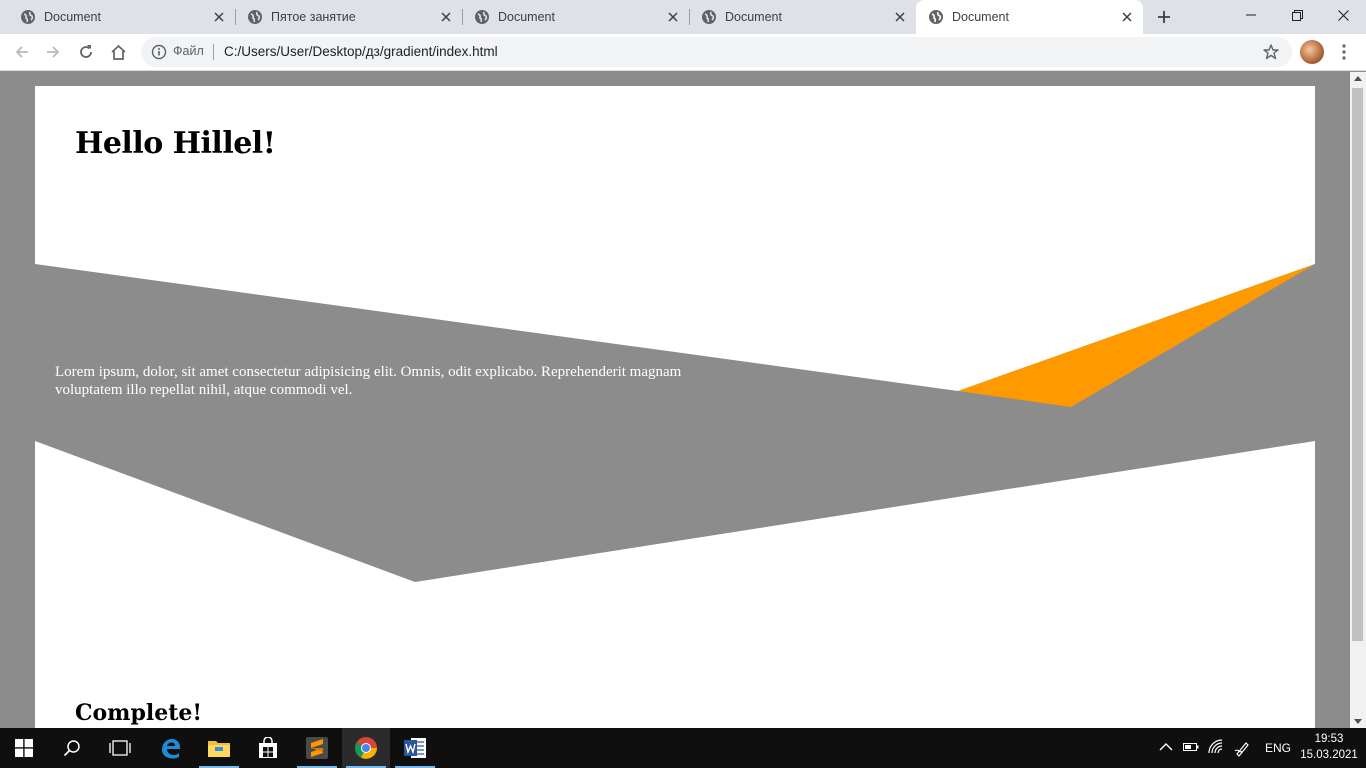  I want to click on taskbar-word, so click(415, 748).